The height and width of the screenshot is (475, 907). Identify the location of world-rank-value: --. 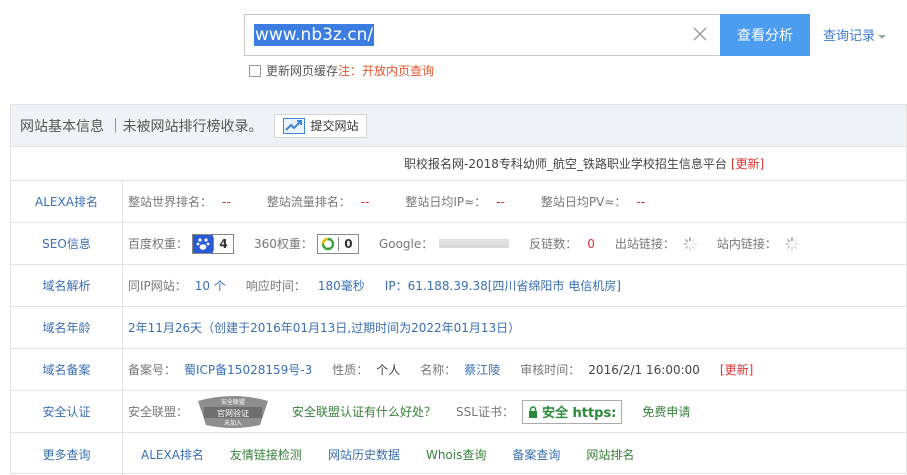
(226, 201).